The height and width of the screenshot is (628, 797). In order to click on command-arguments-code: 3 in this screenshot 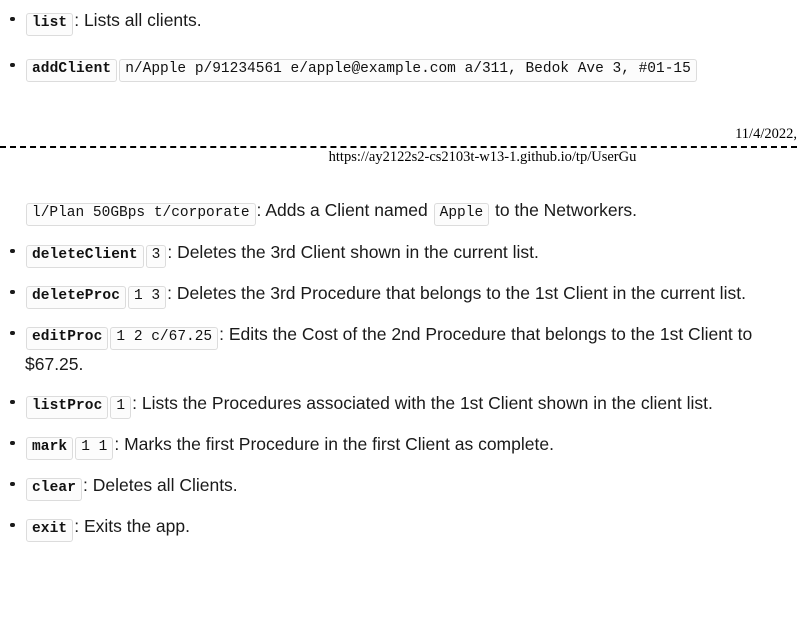, I will do `click(156, 256)`.